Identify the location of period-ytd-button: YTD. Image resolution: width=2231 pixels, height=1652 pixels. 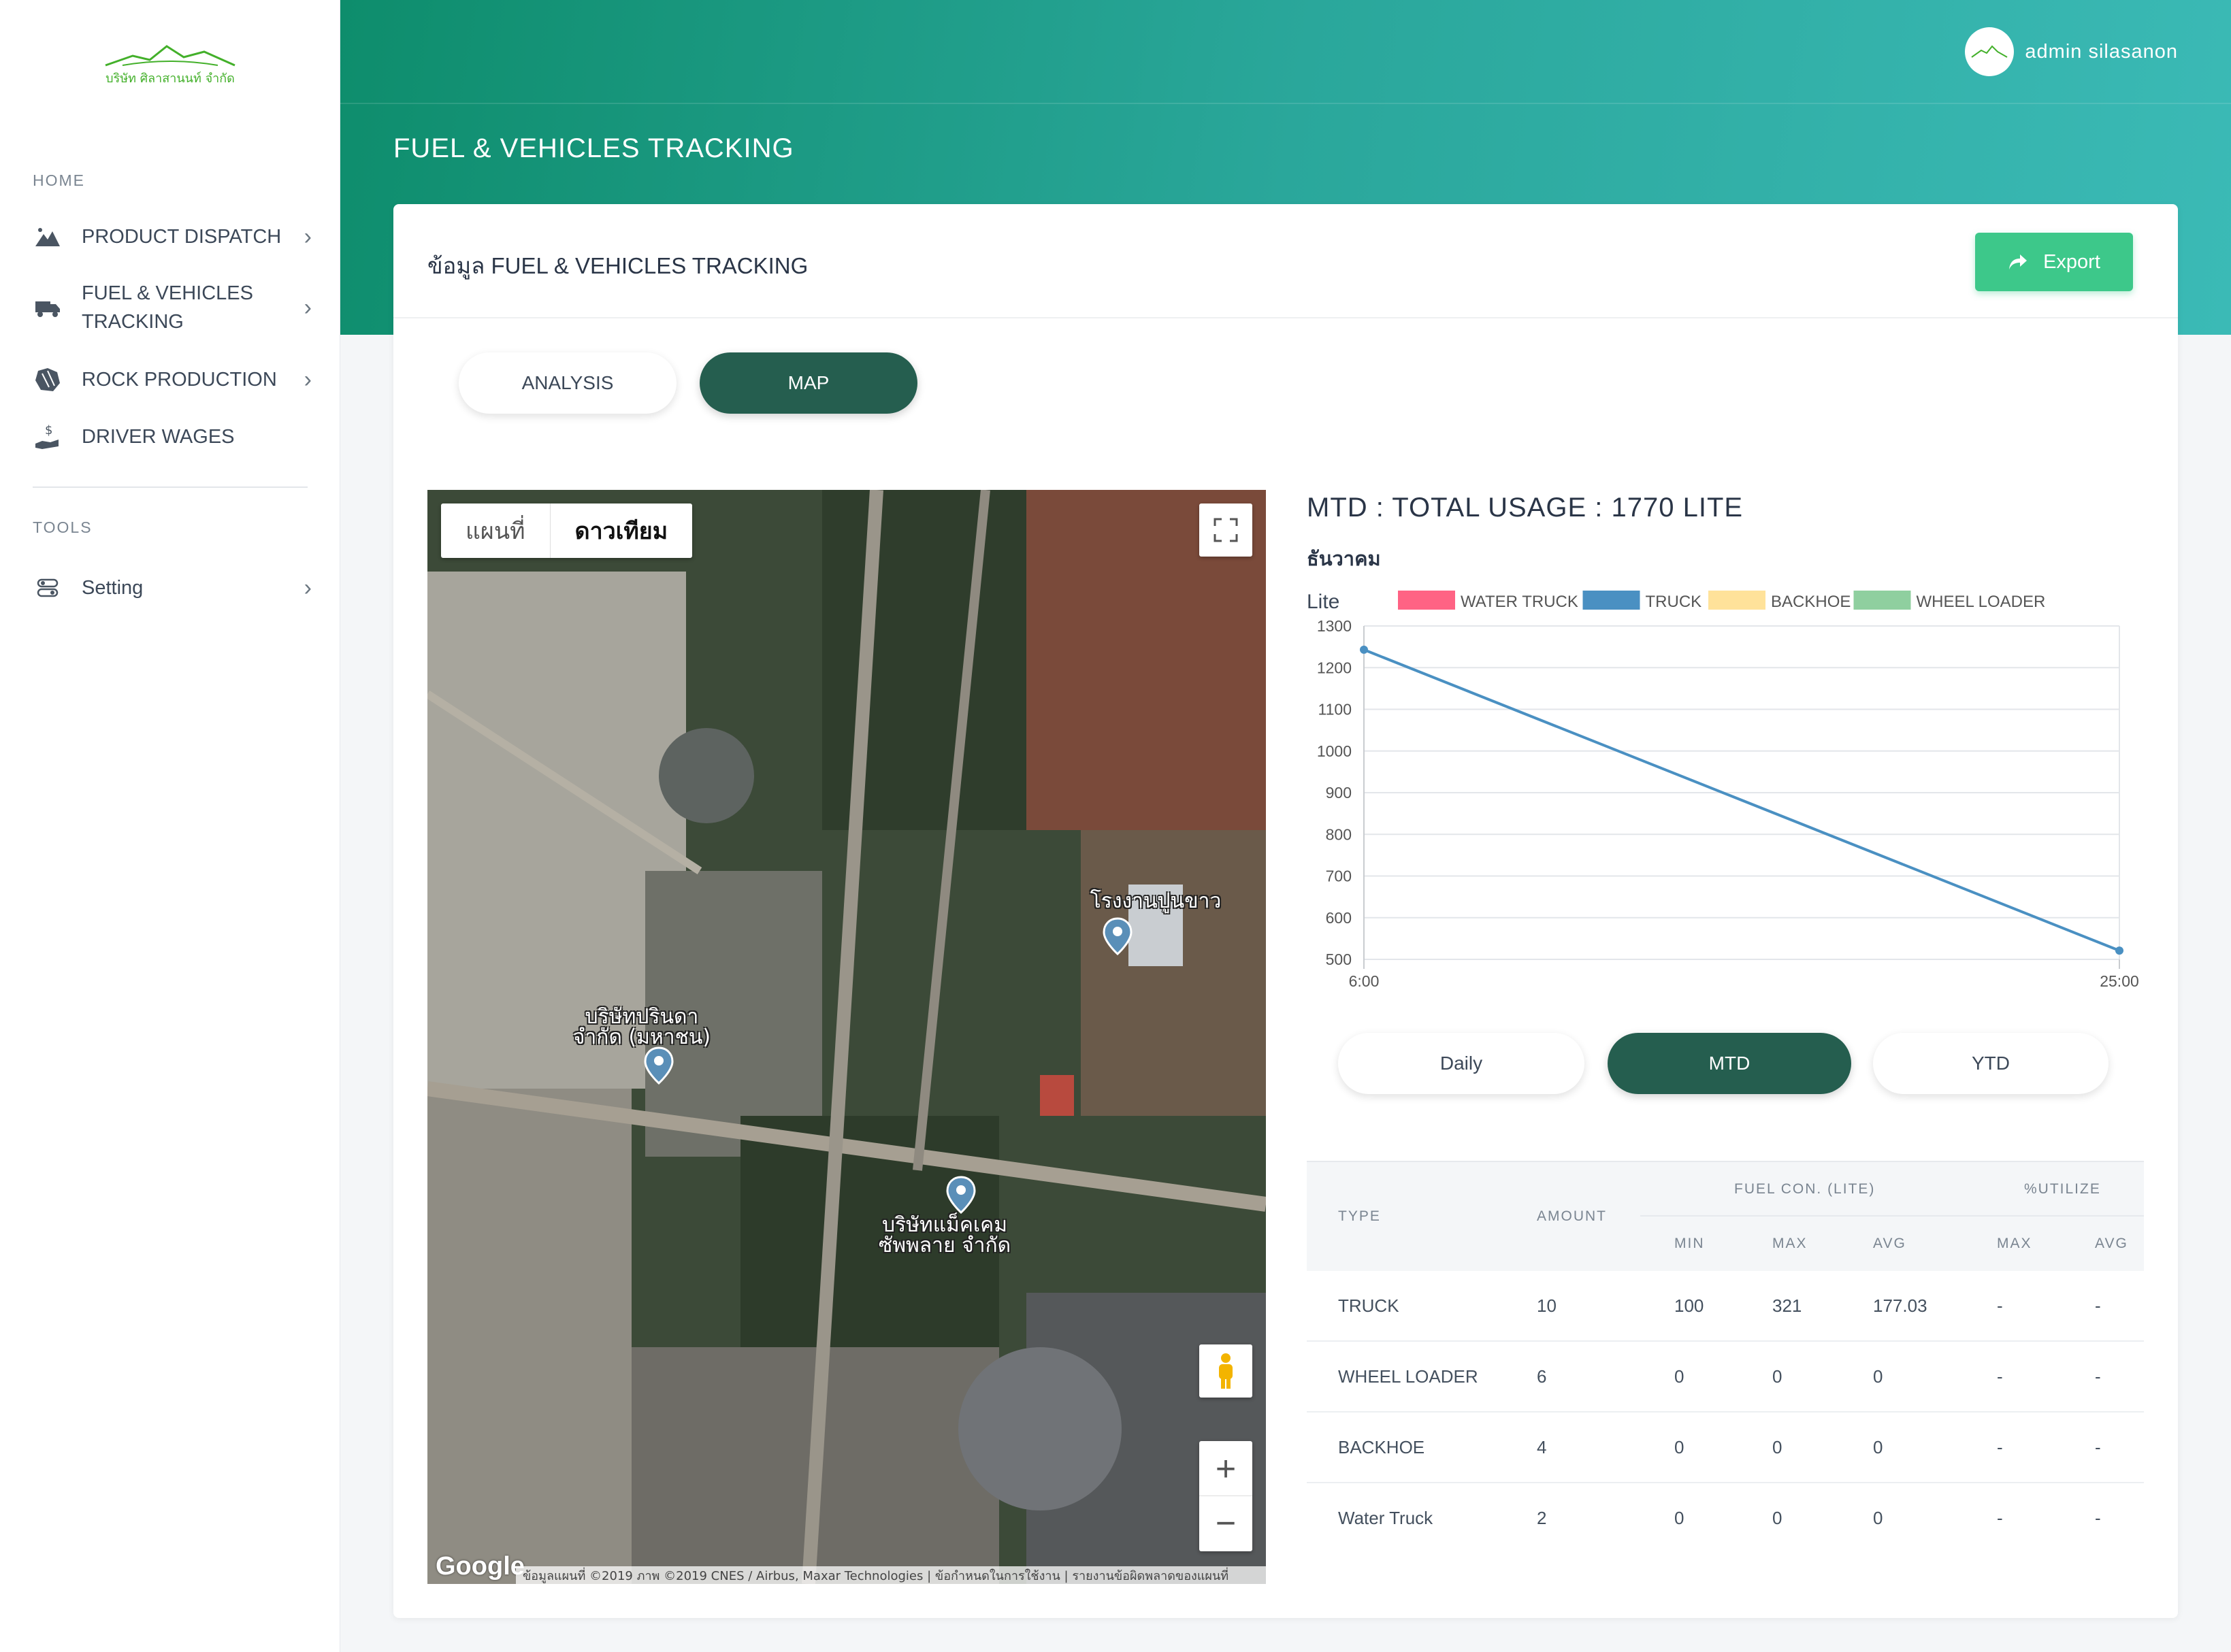
(1990, 1063).